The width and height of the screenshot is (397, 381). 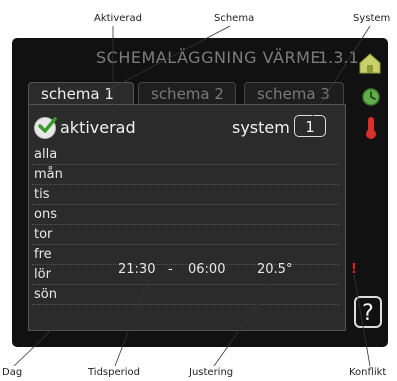 I want to click on day-row: ons, so click(x=186, y=215).